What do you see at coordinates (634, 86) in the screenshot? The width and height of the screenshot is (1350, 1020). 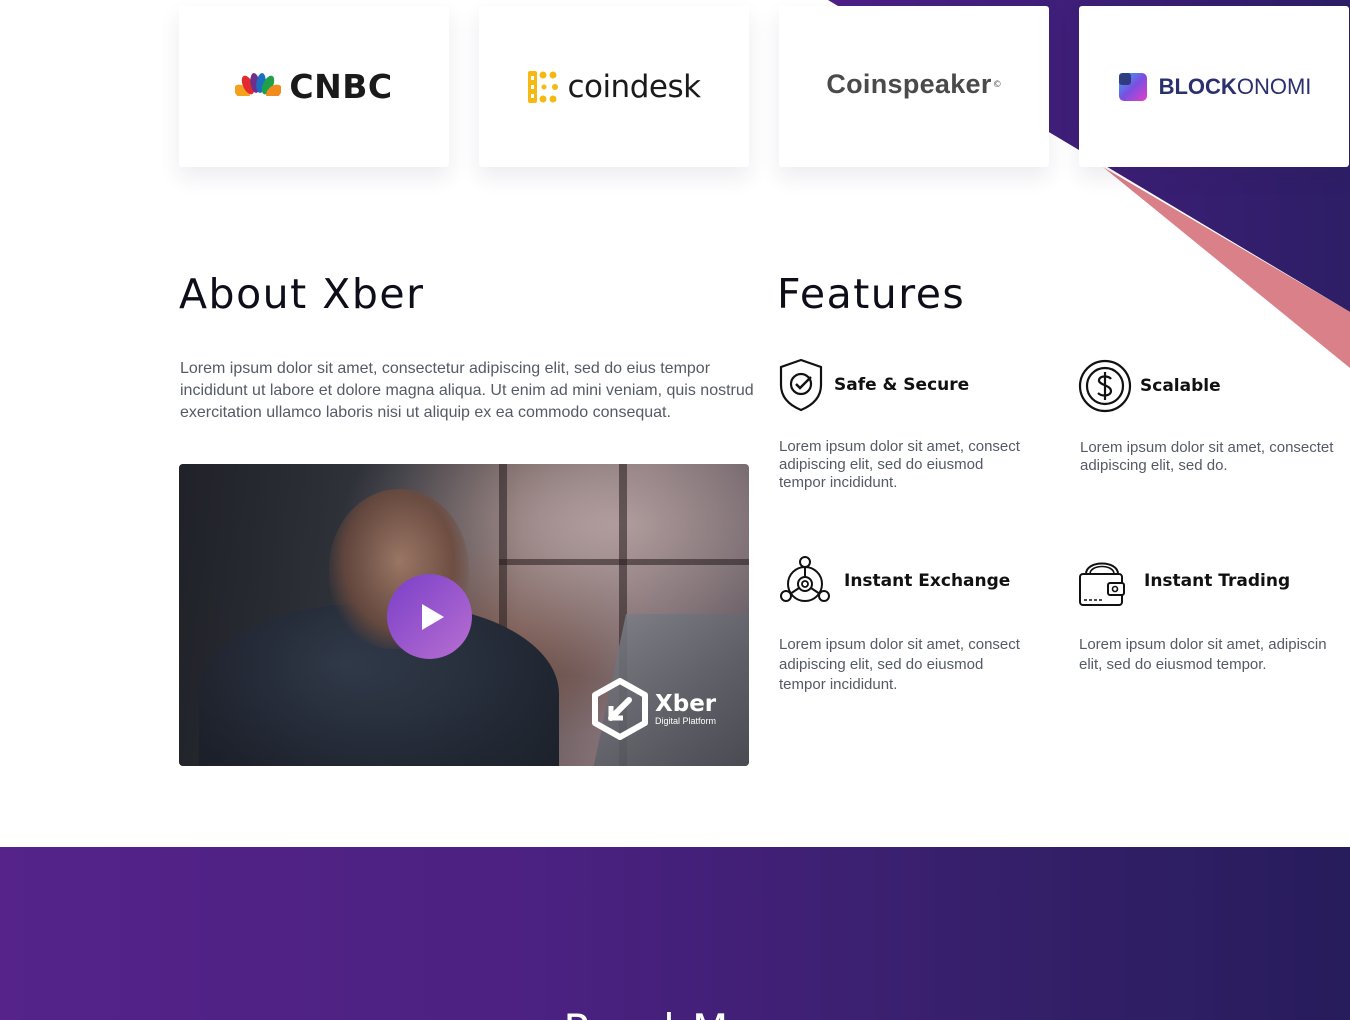 I see `coindesk-wordmark: coindesk` at bounding box center [634, 86].